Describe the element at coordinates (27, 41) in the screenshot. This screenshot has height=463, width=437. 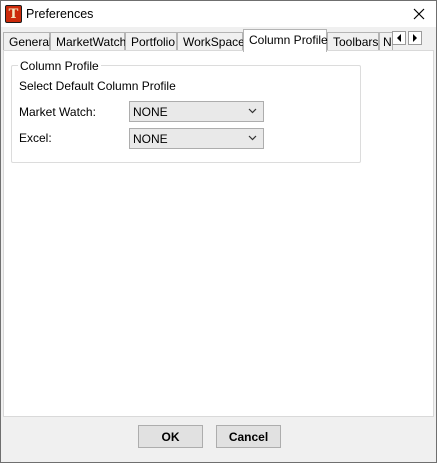
I see `tab-general: General` at that location.